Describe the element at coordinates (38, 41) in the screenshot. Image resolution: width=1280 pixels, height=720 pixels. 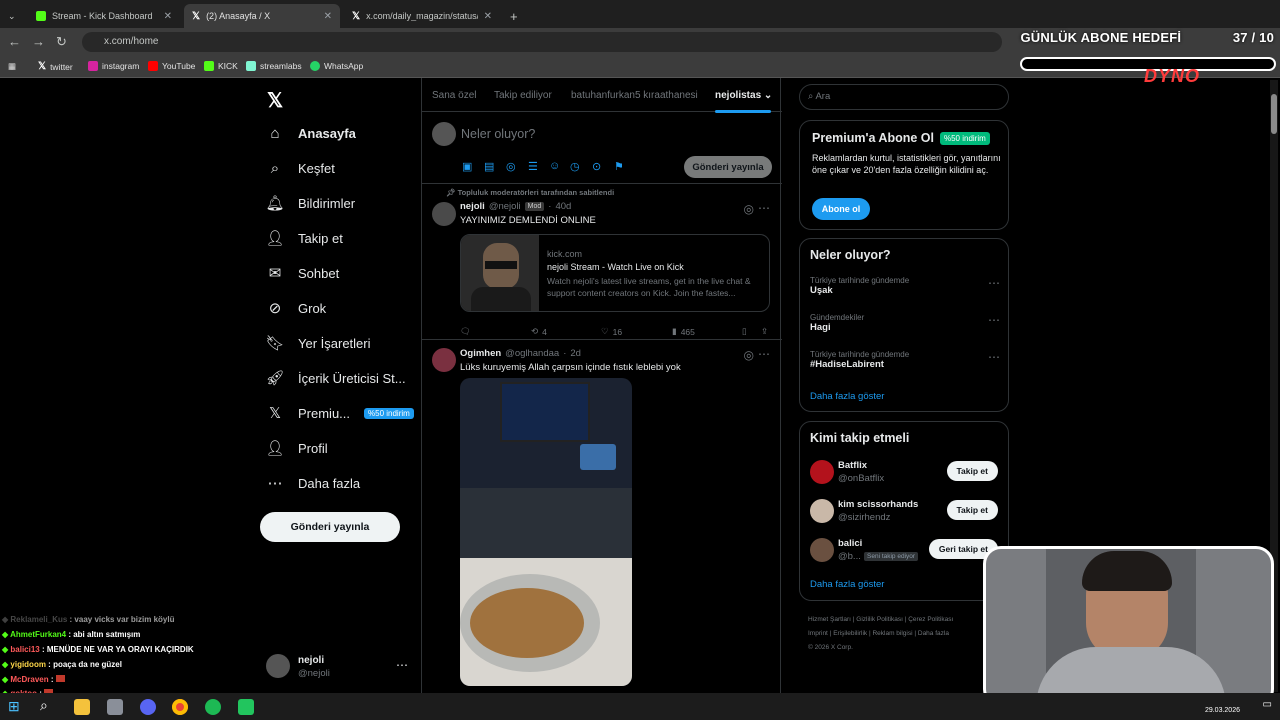
I see `forward-icon: →` at that location.